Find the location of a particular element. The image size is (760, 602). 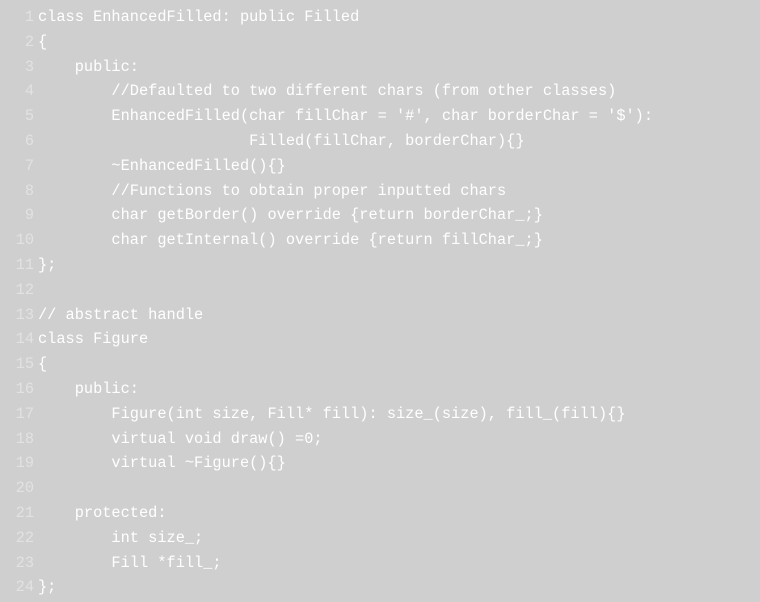

code-line: 24}; is located at coordinates (380, 587).